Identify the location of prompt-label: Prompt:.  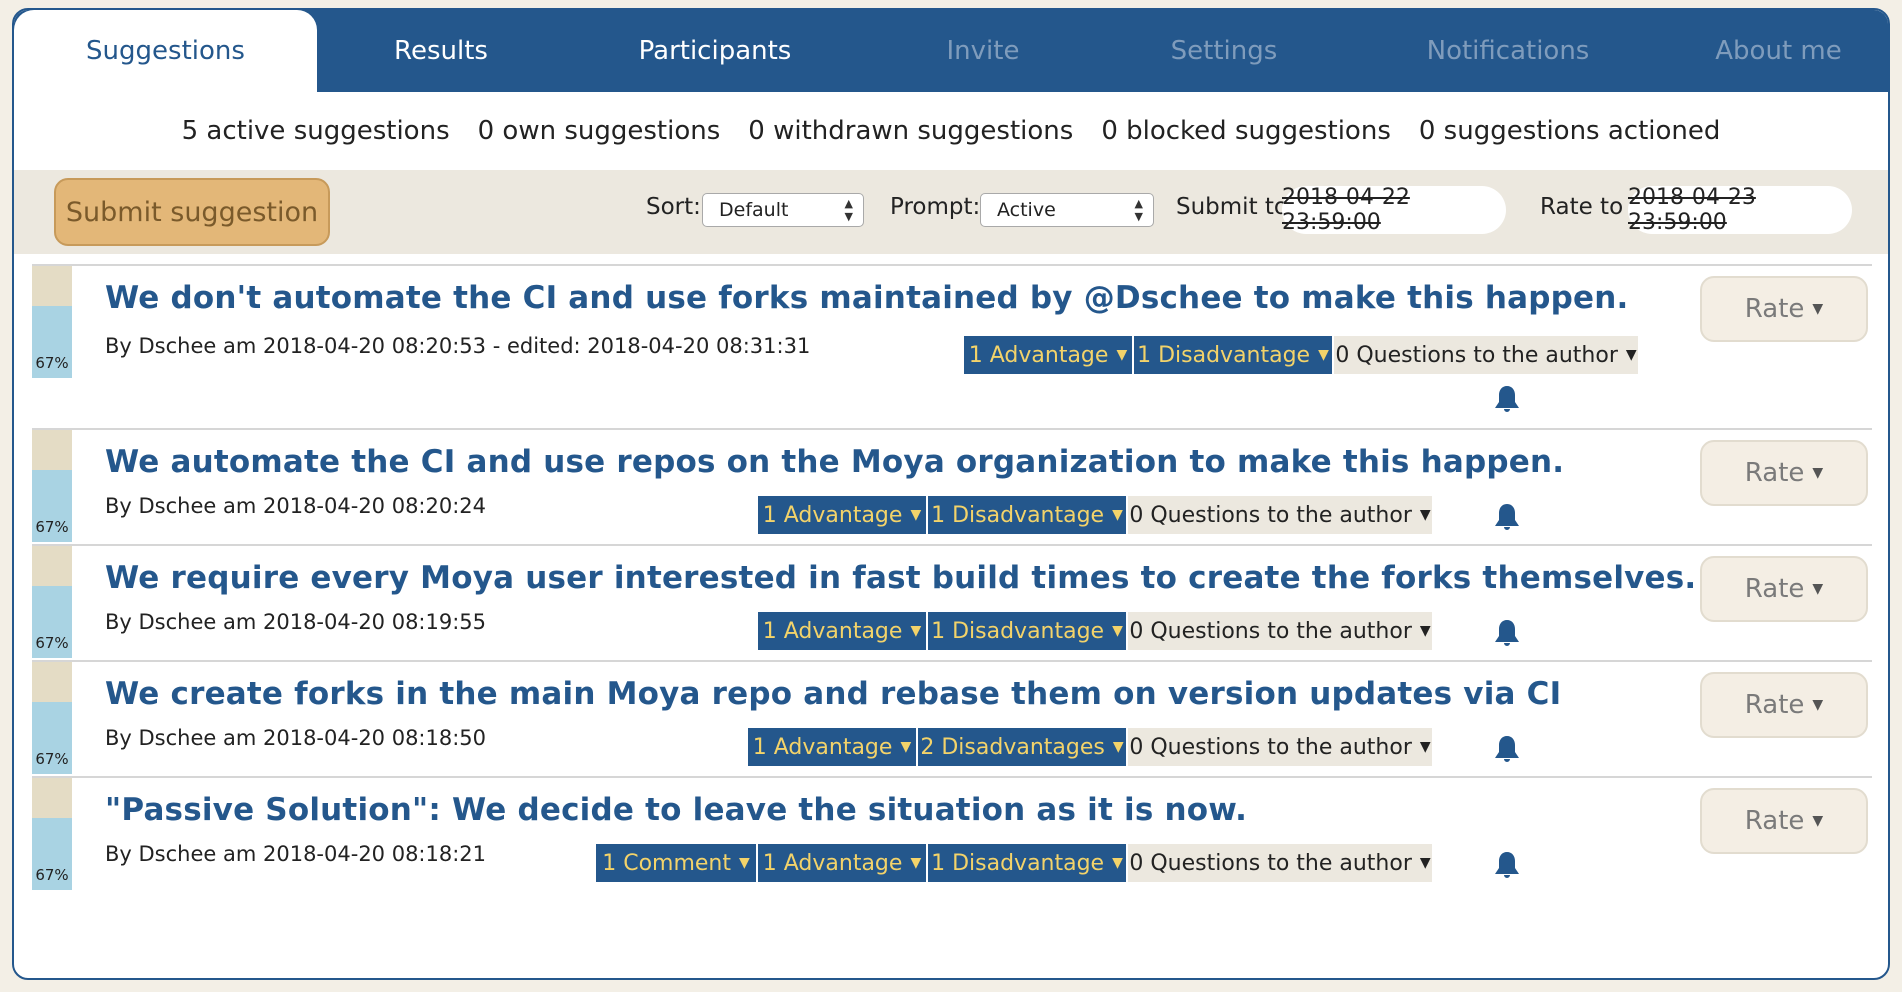
(935, 207).